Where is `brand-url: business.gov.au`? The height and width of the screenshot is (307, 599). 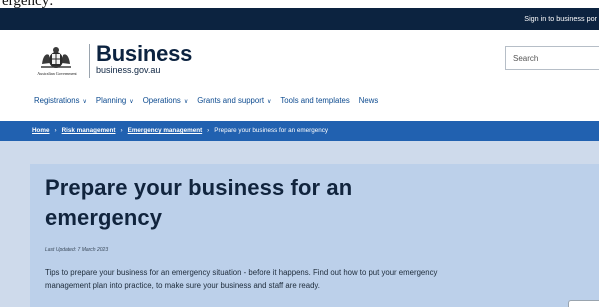
brand-url: business.gov.au is located at coordinates (128, 70).